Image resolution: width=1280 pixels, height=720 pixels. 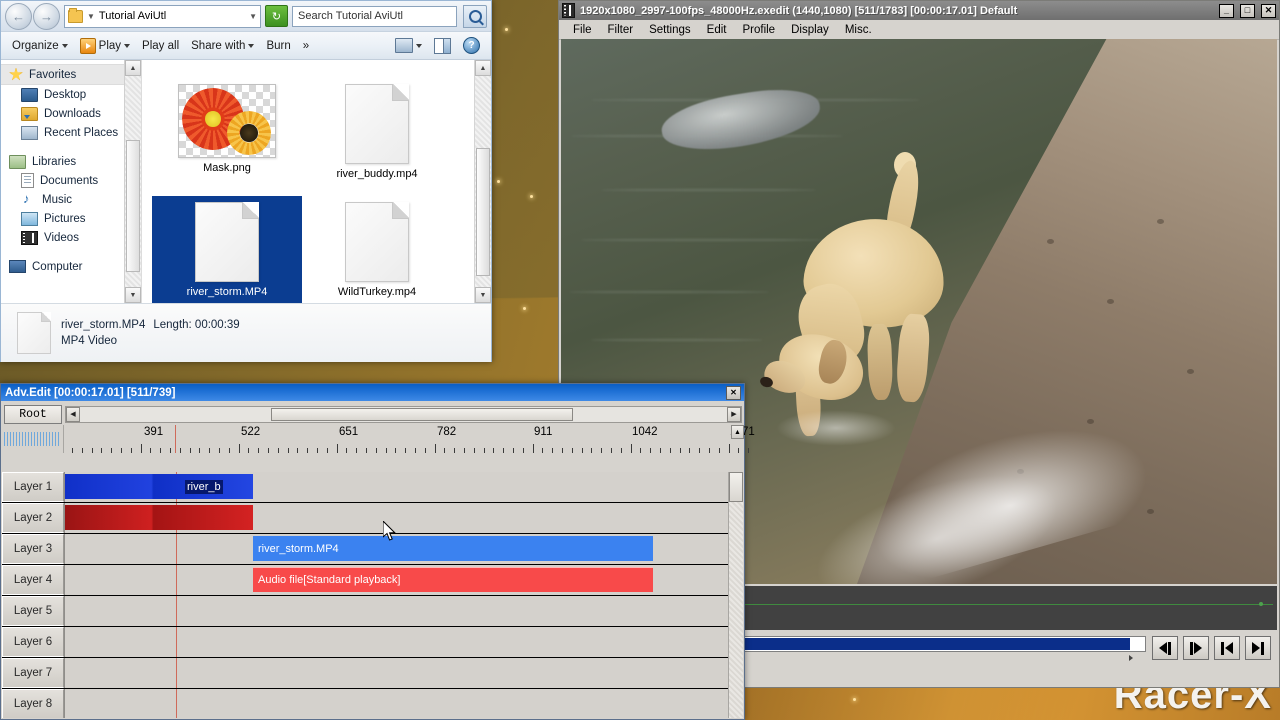 I want to click on timeline-layer-row: Layer 4 Audio file[Standard playback], so click(x=372, y=580).